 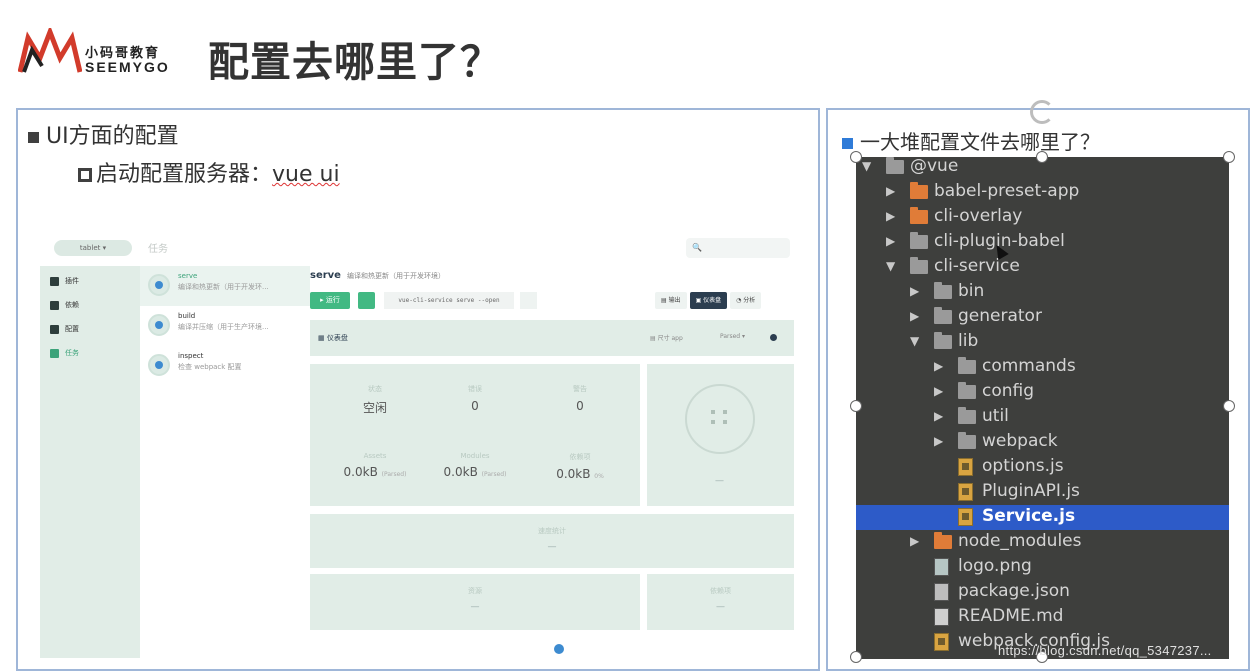 What do you see at coordinates (355, 62) in the screenshot?
I see `page-title: 配置去哪里了？` at bounding box center [355, 62].